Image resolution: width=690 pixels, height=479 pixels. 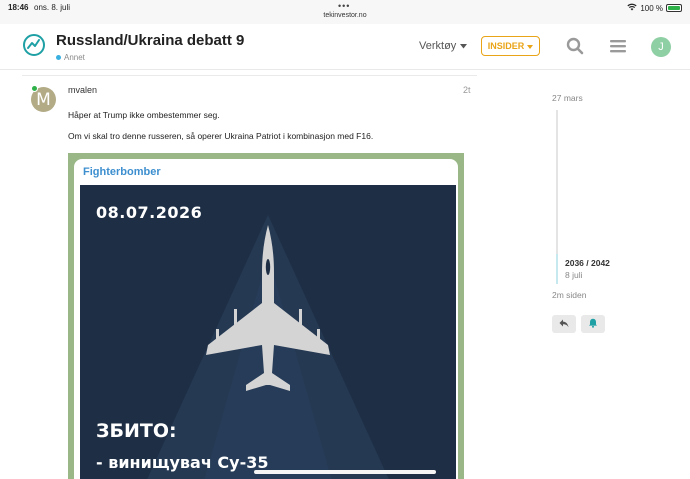 What do you see at coordinates (569, 295) in the screenshot?
I see `timeline-end: 2m siden` at bounding box center [569, 295].